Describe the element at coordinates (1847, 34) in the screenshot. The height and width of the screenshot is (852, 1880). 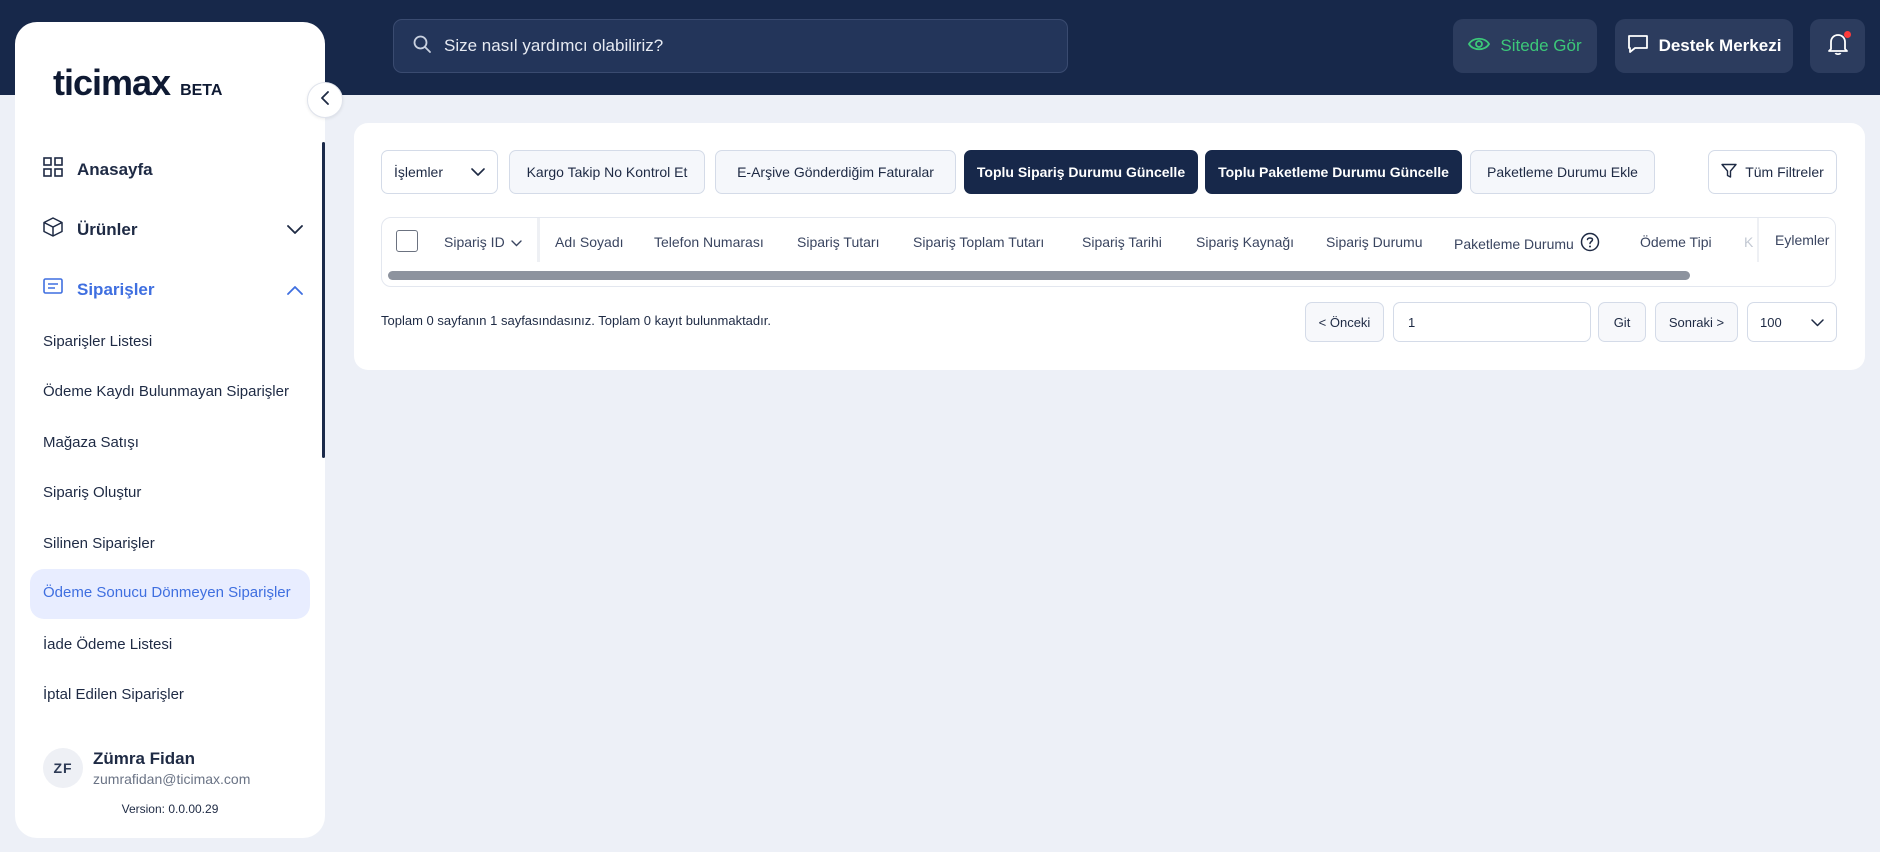
I see `notification-dot` at that location.